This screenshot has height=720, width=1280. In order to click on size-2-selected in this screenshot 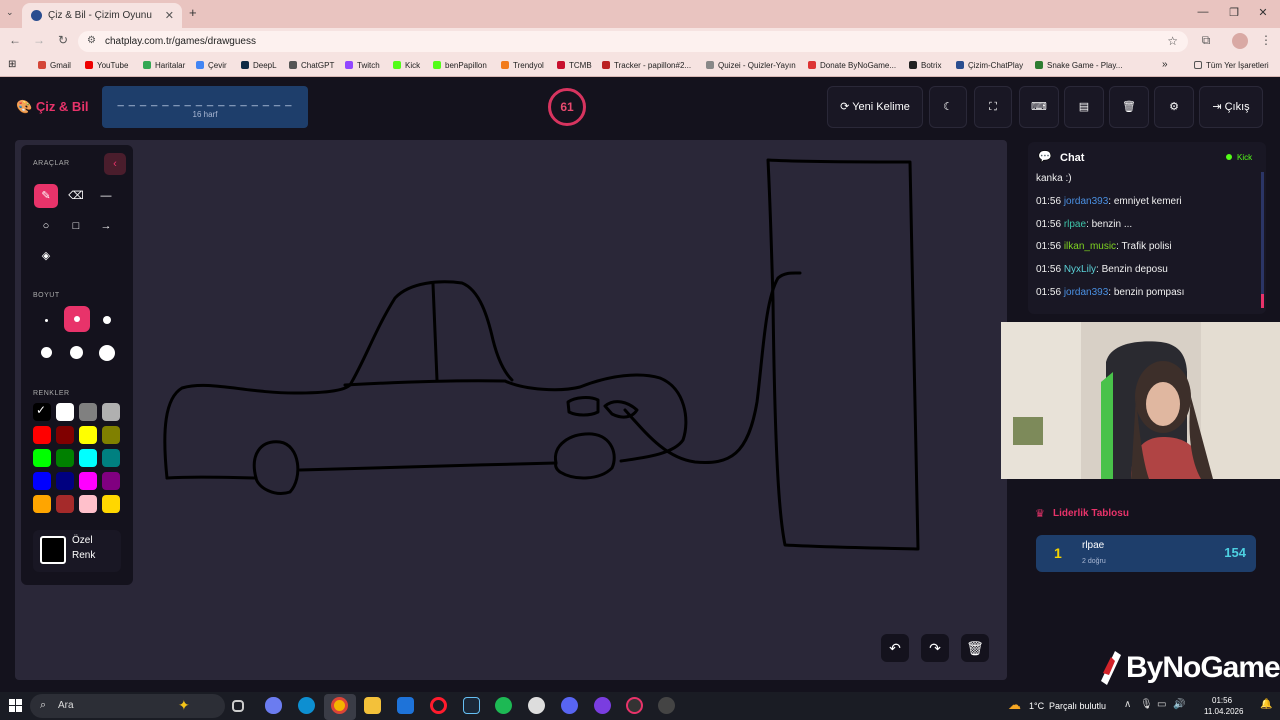, I will do `click(77, 319)`.